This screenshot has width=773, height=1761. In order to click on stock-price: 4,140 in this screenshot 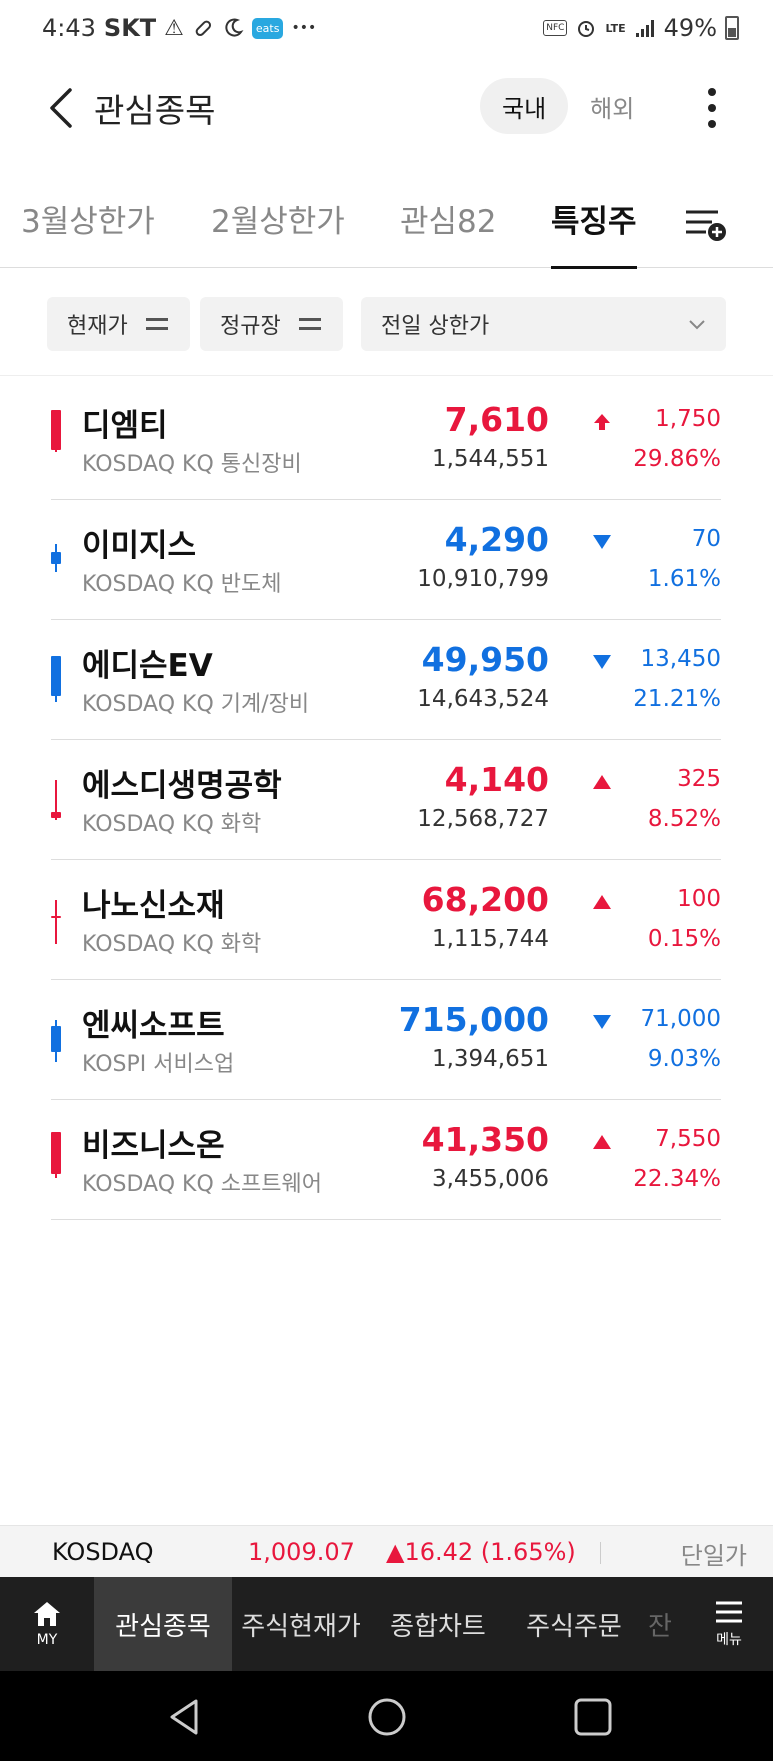, I will do `click(496, 779)`.